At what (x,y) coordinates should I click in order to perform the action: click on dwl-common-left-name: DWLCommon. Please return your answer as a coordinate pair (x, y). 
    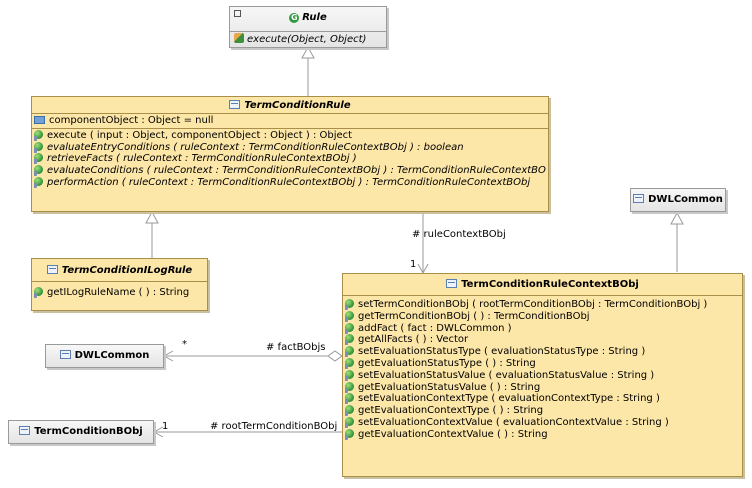
    Looking at the image, I should click on (112, 355).